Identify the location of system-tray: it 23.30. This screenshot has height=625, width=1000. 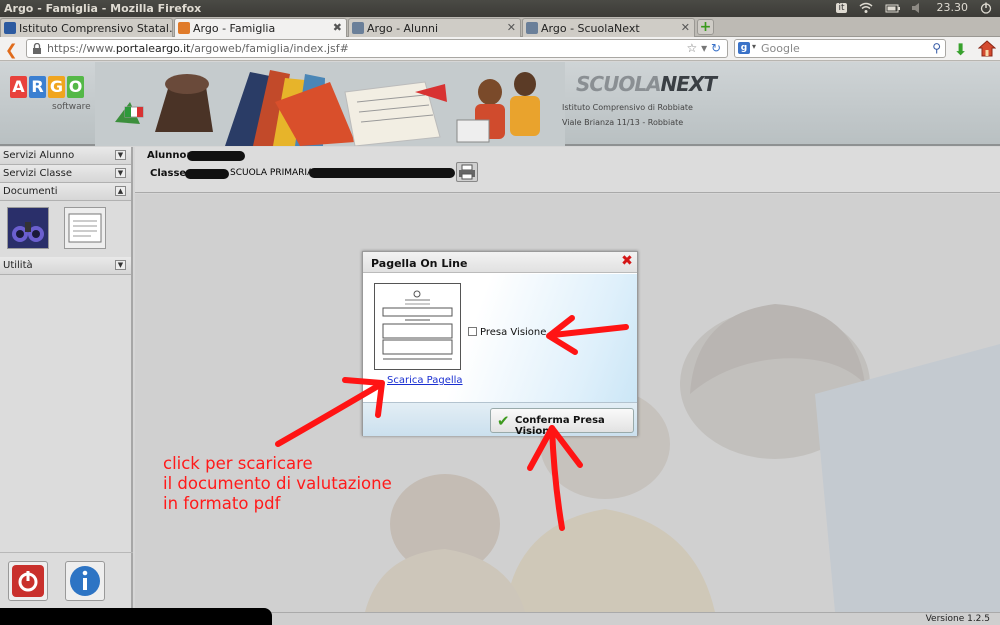
(915, 7).